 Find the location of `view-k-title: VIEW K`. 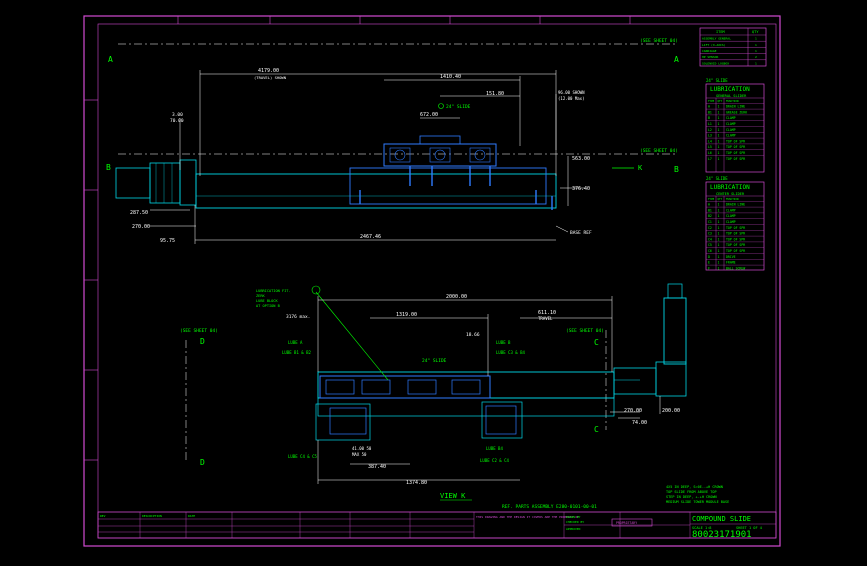

view-k-title: VIEW K is located at coordinates (453, 496).